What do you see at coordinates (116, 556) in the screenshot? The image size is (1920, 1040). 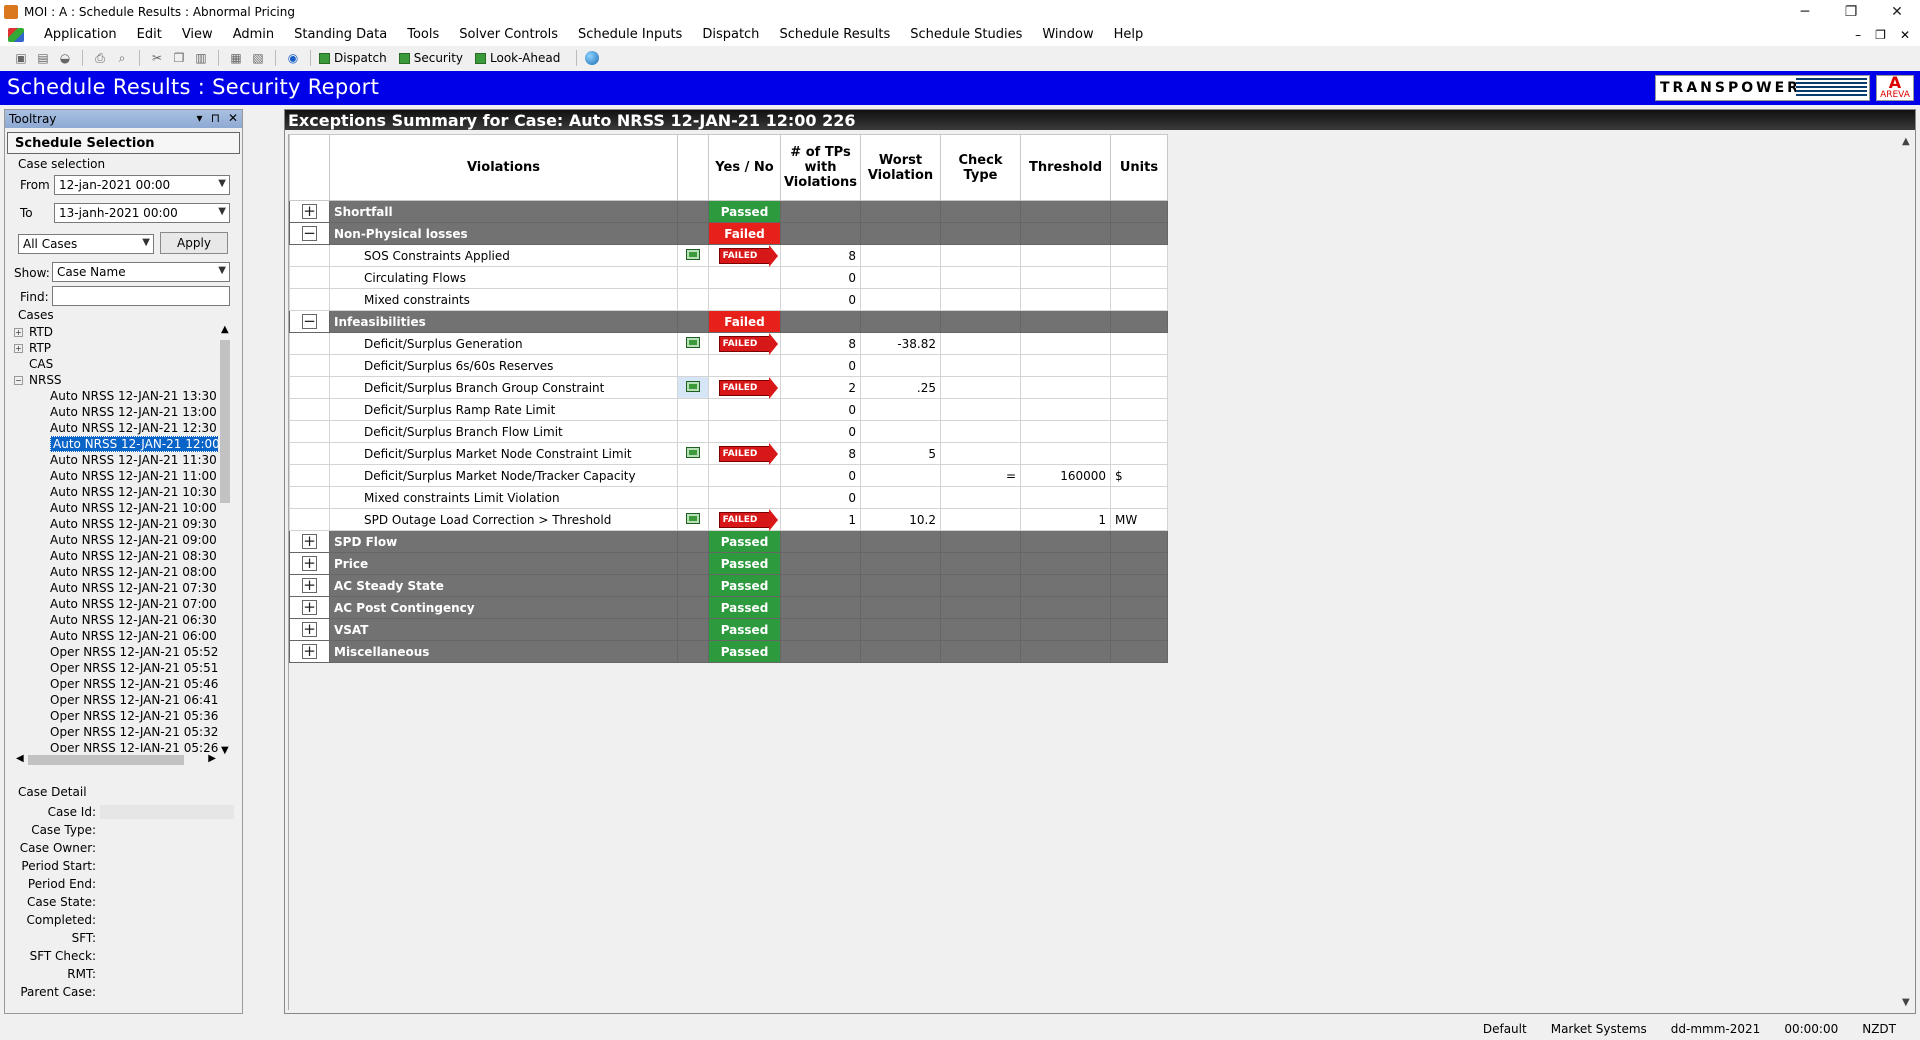 I see `case-list-item: Auto NRSS 12-JAN-21 08:30` at bounding box center [116, 556].